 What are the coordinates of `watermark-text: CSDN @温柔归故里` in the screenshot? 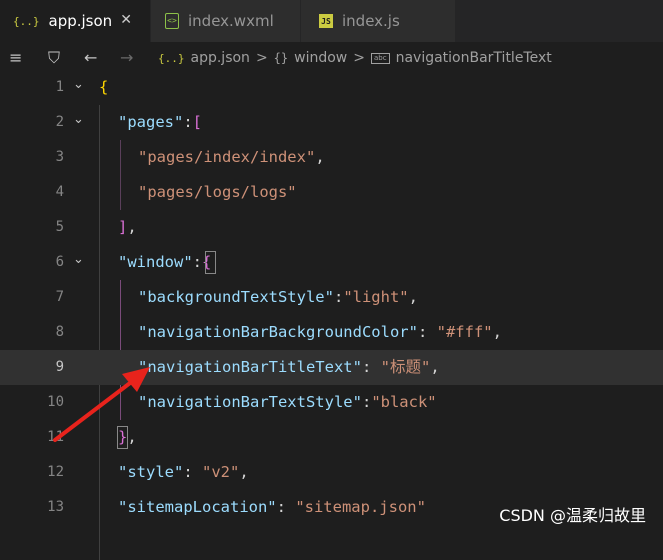 It's located at (572, 515).